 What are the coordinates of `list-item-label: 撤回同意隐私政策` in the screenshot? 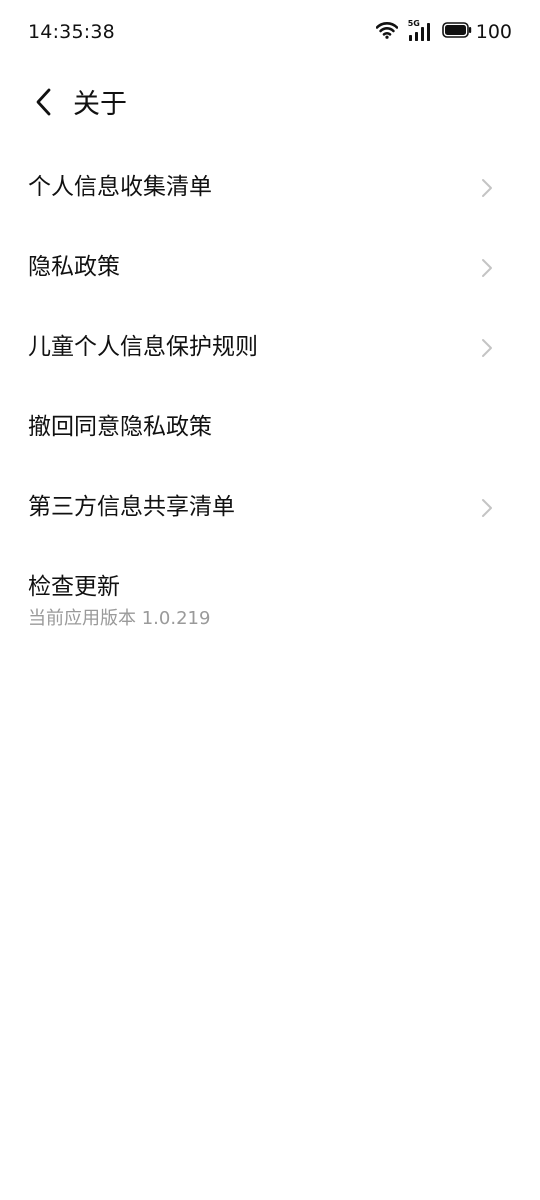 It's located at (120, 427).